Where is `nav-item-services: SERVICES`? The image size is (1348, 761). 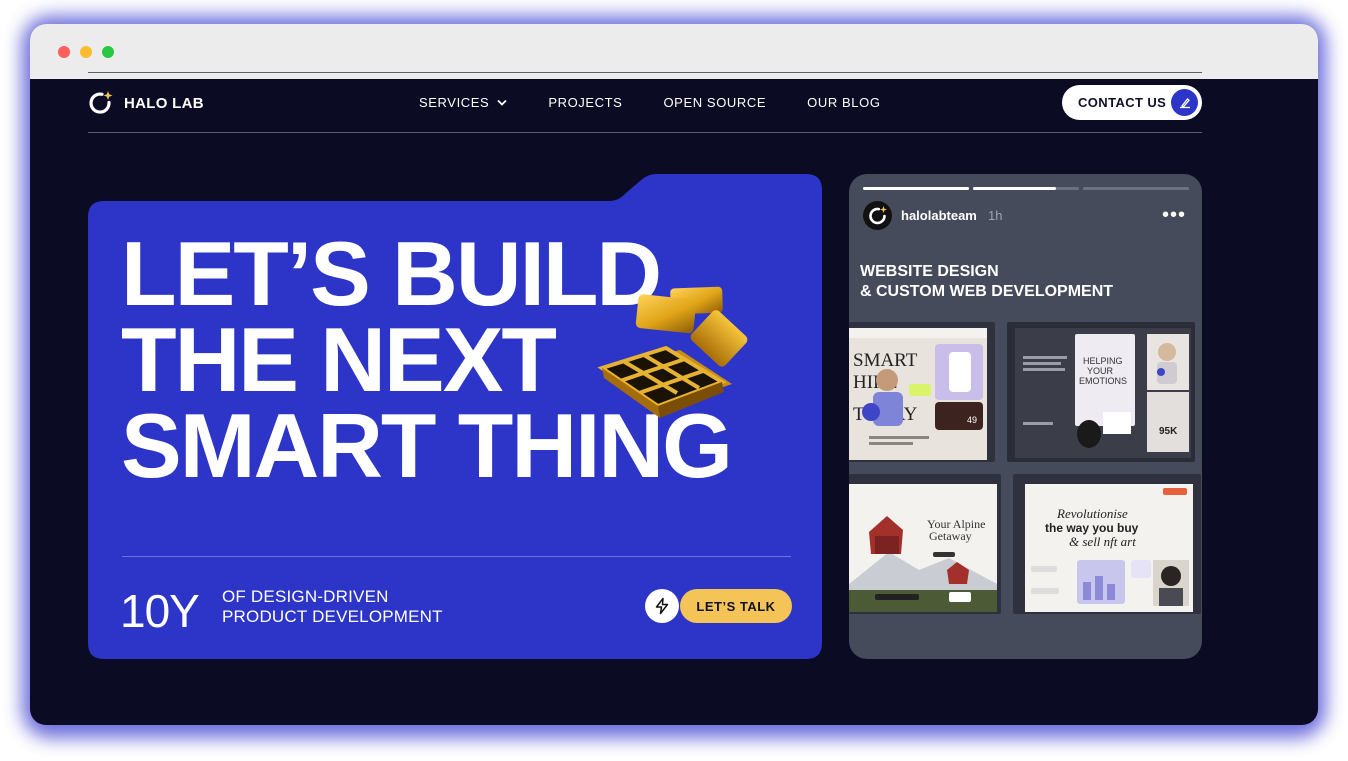 nav-item-services: SERVICES is located at coordinates (463, 102).